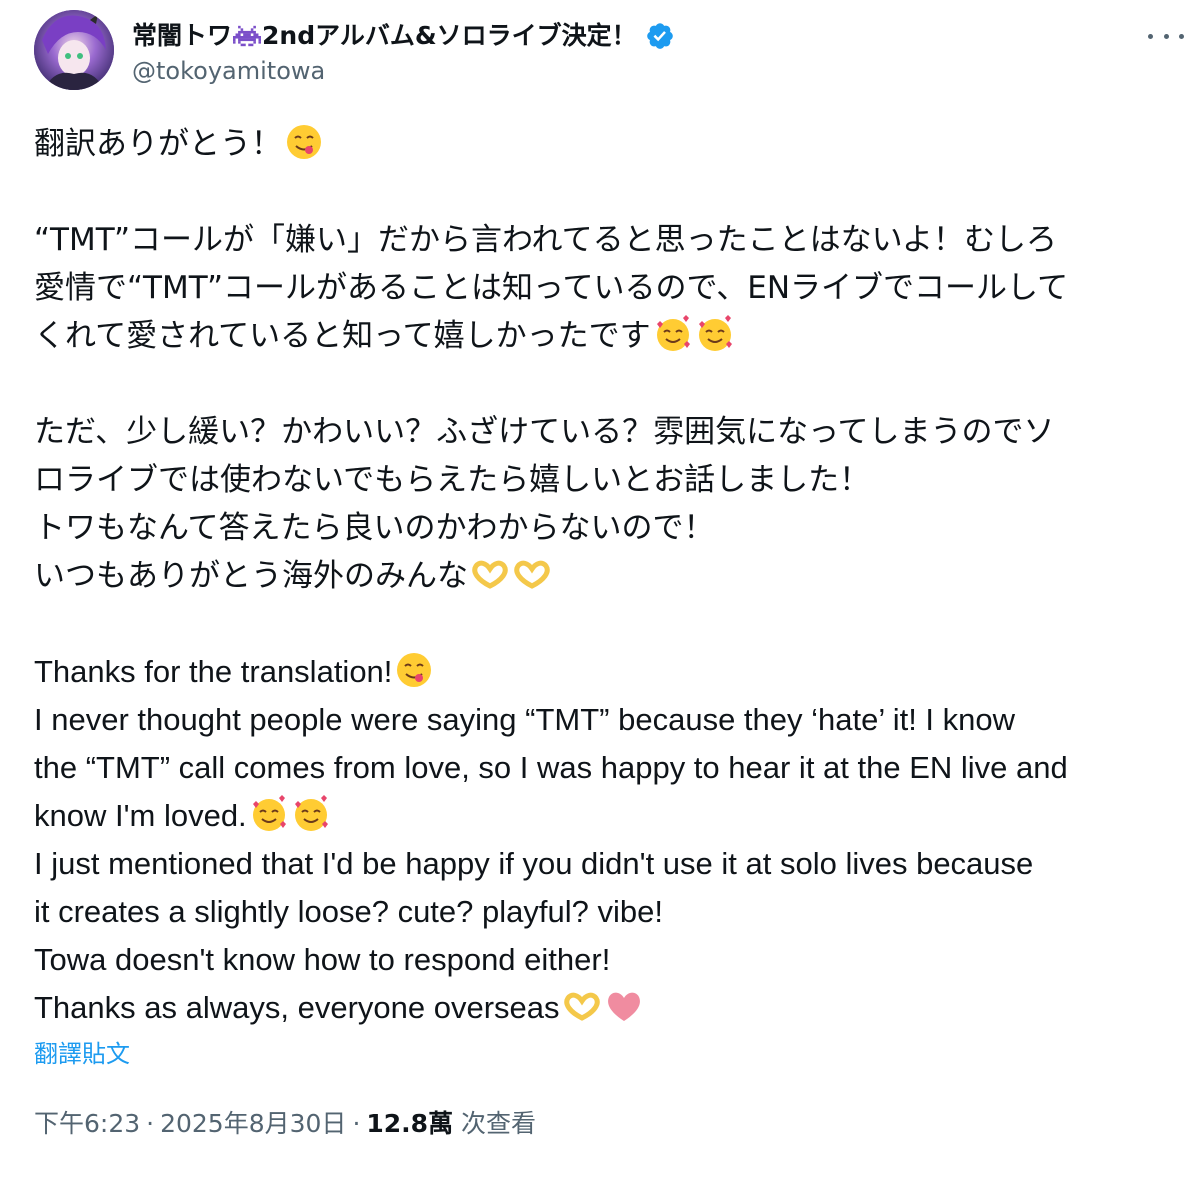  I want to click on views-count: 12.8萬, so click(410, 1123).